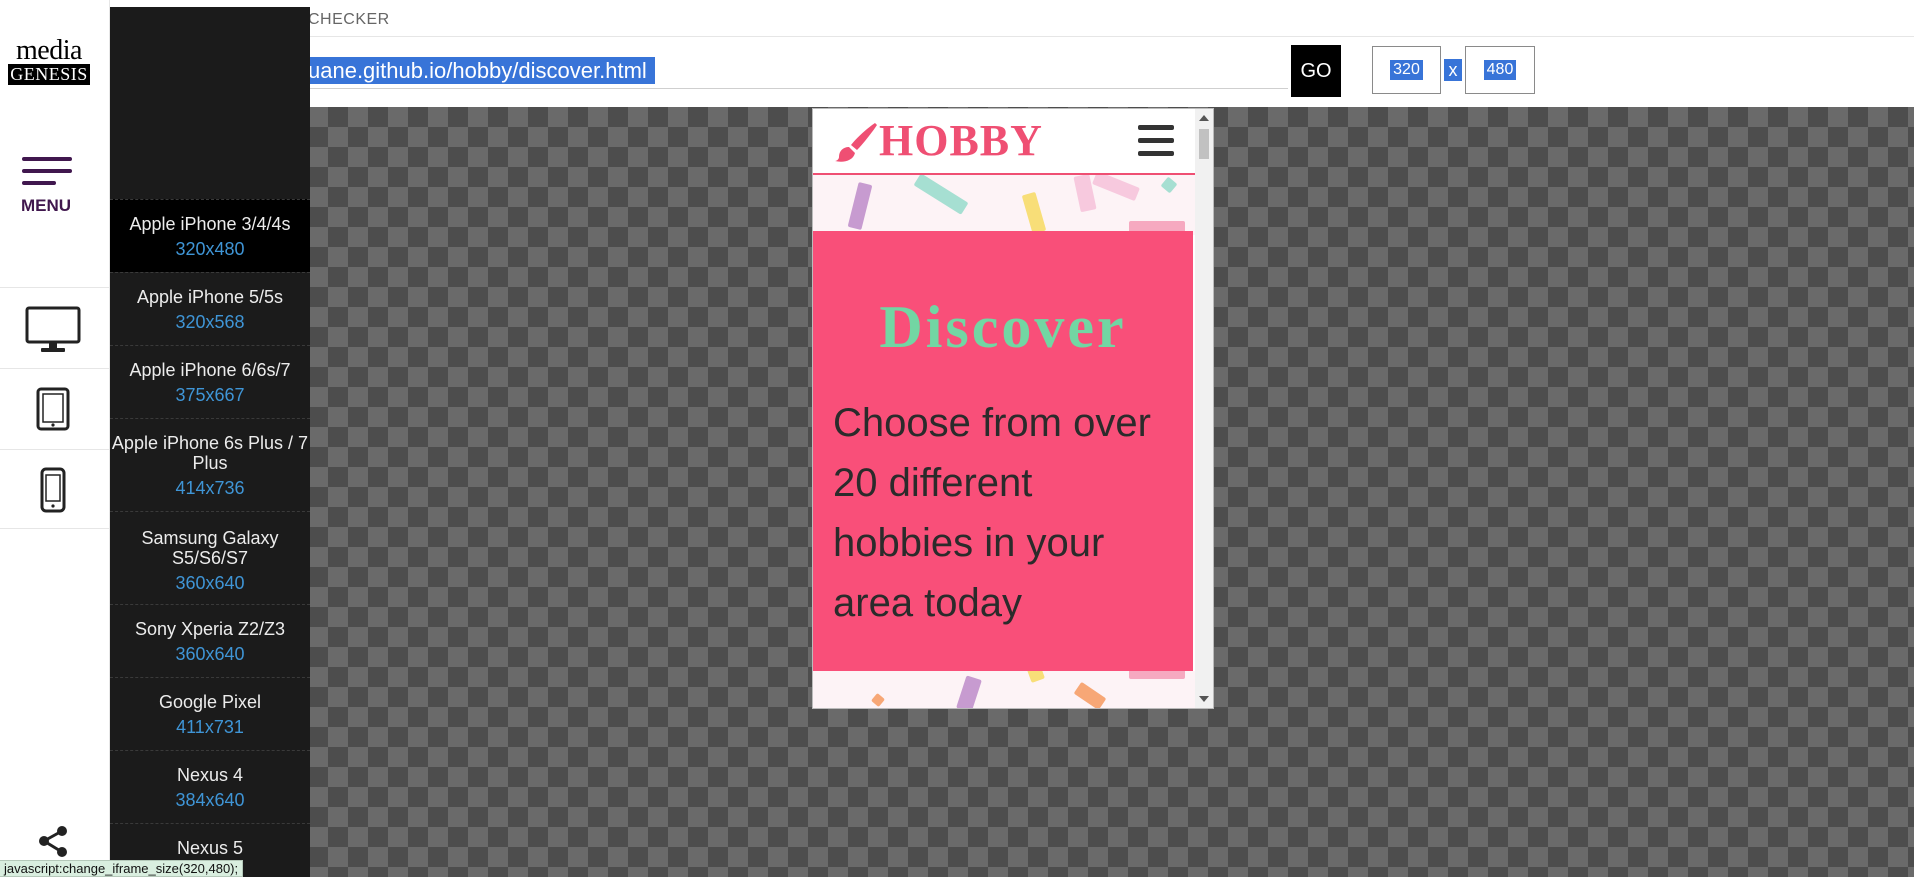  I want to click on device-name: Nexus 5, so click(210, 848).